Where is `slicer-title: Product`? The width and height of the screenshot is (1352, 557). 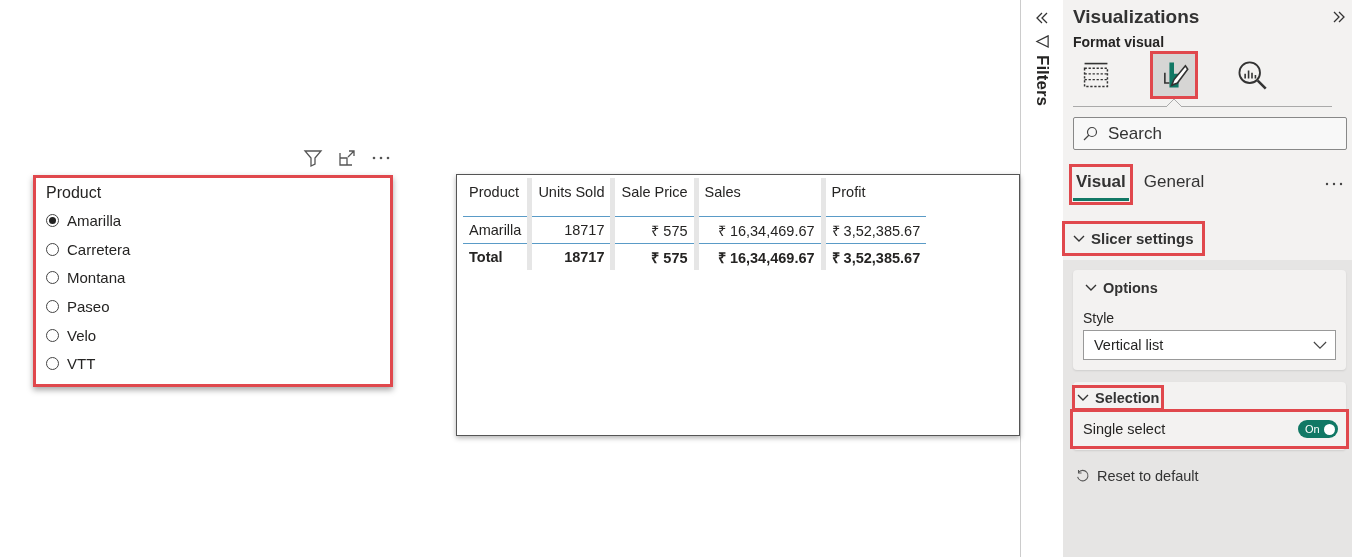 slicer-title: Product is located at coordinates (74, 193).